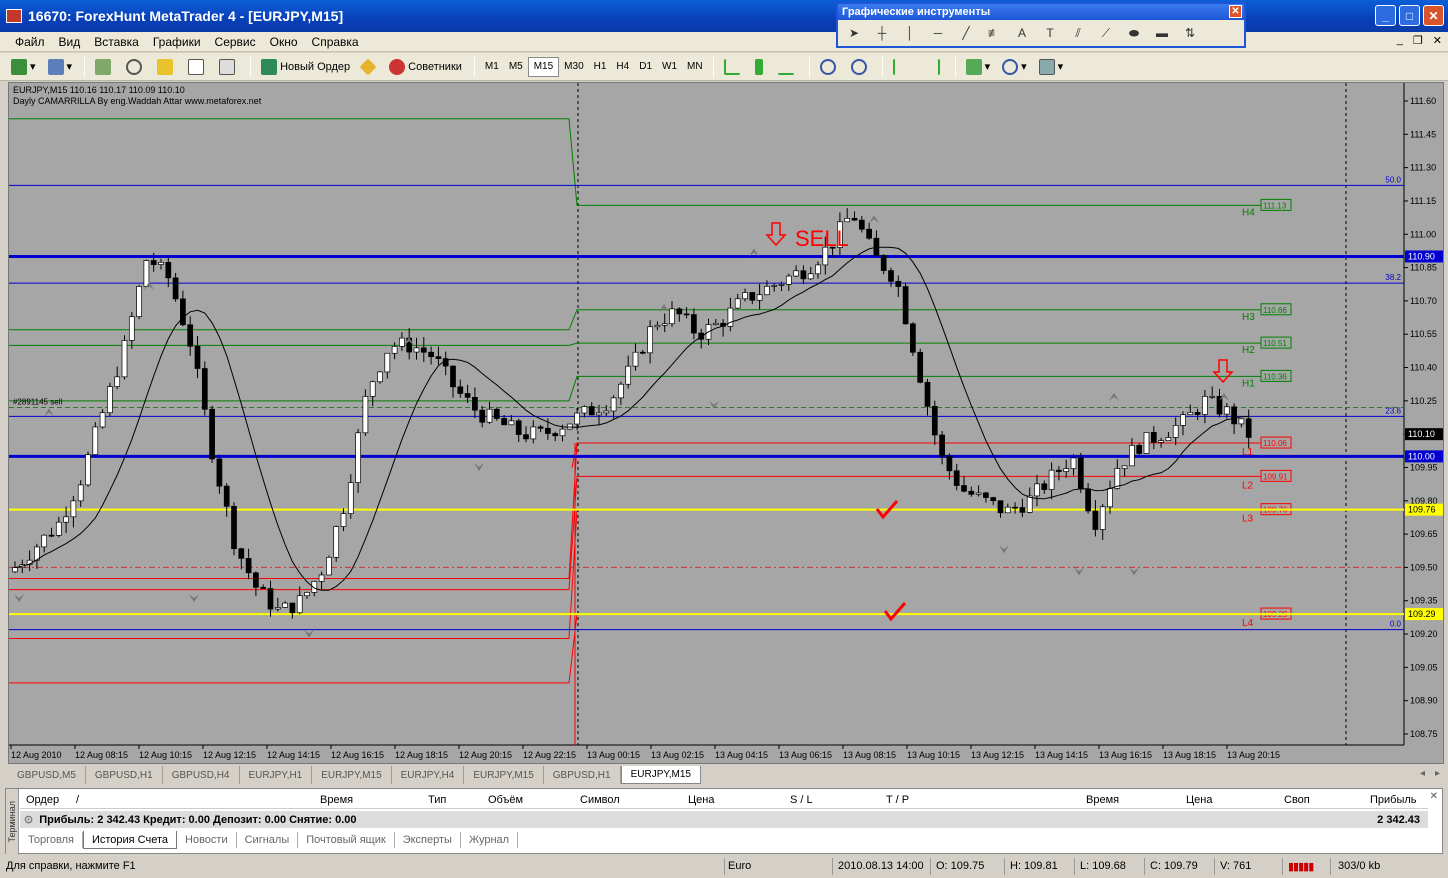 The height and width of the screenshot is (878, 1448). I want to click on chart-shift-button, so click(933, 67).